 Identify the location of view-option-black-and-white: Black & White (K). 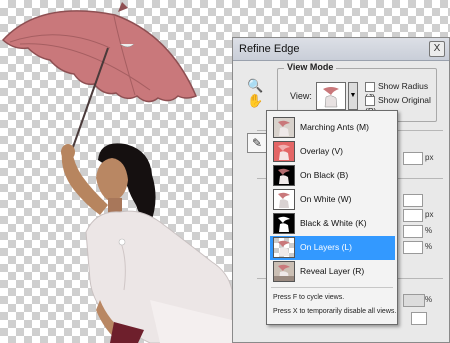
(332, 224).